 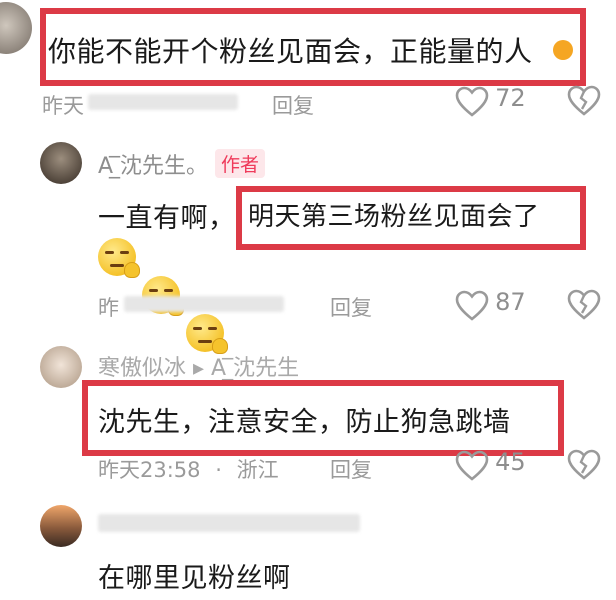 What do you see at coordinates (290, 51) in the screenshot?
I see `comment-text: 你能不能开个粉丝见面会，正能量的人` at bounding box center [290, 51].